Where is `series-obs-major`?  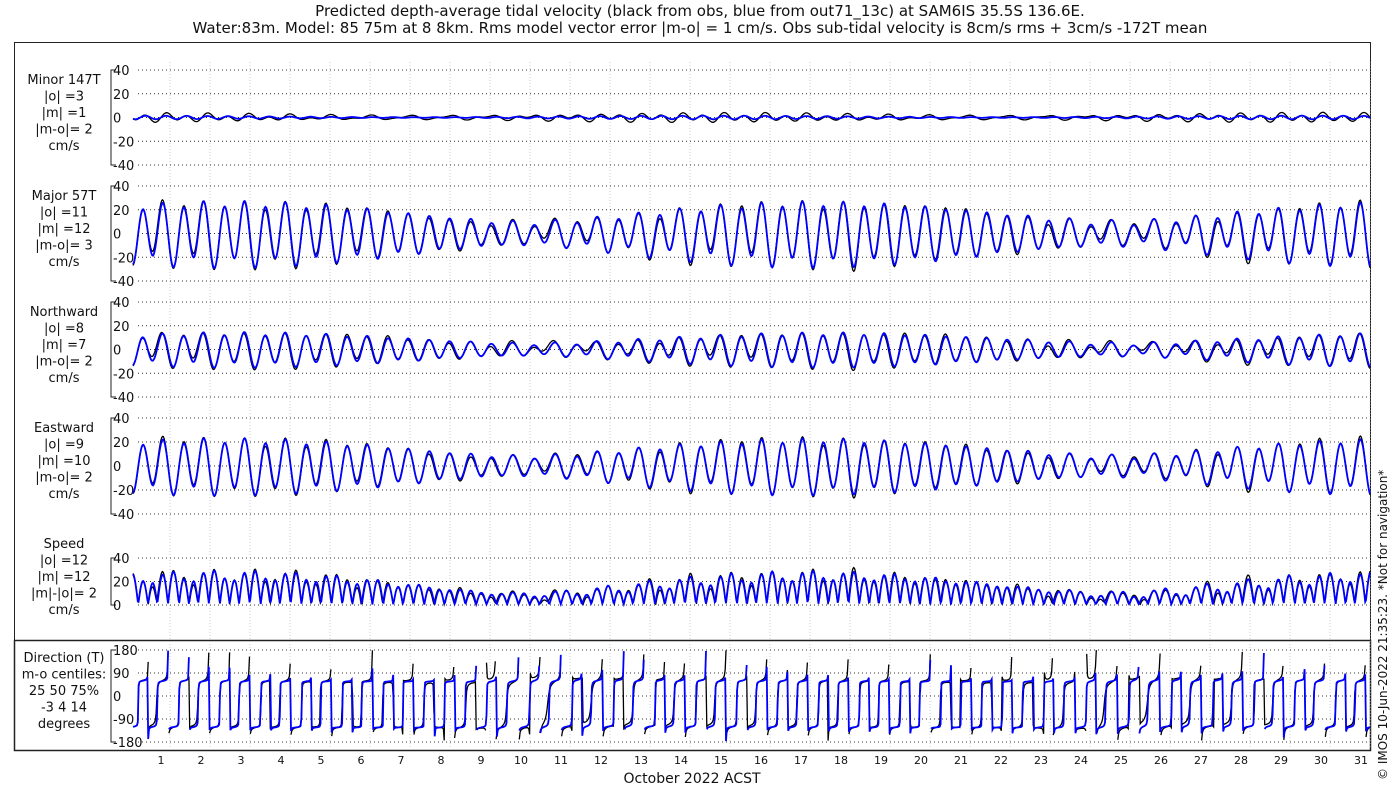 series-obs-major is located at coordinates (751, 235).